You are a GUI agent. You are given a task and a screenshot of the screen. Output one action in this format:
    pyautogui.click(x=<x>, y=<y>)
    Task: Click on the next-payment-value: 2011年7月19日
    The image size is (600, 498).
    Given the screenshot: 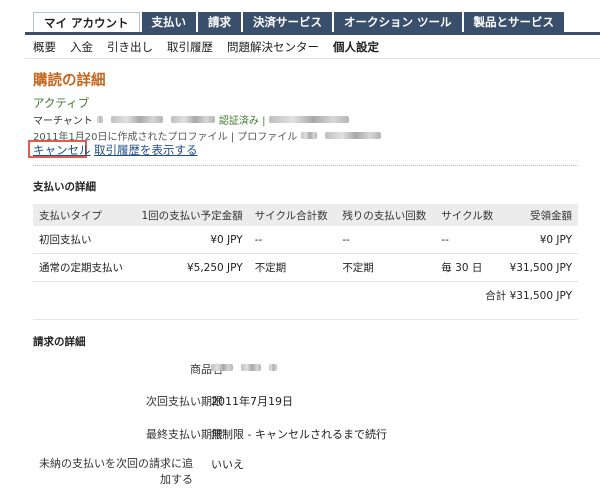 What is the action you would take?
    pyautogui.click(x=252, y=401)
    